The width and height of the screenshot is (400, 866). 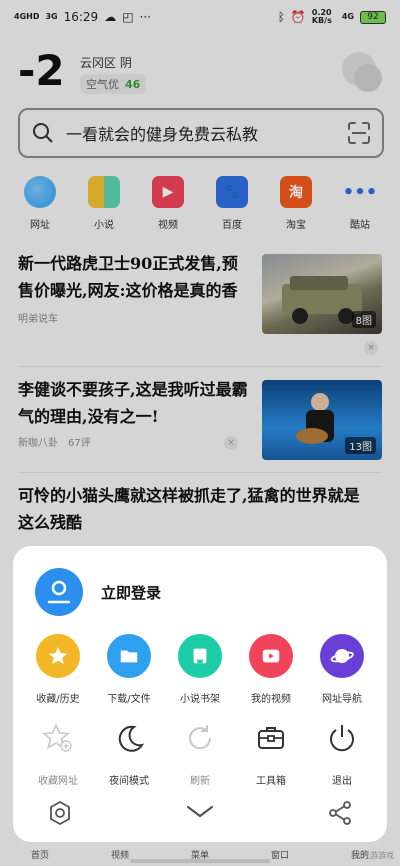 I want to click on nav-windows: 窗口, so click(x=280, y=857).